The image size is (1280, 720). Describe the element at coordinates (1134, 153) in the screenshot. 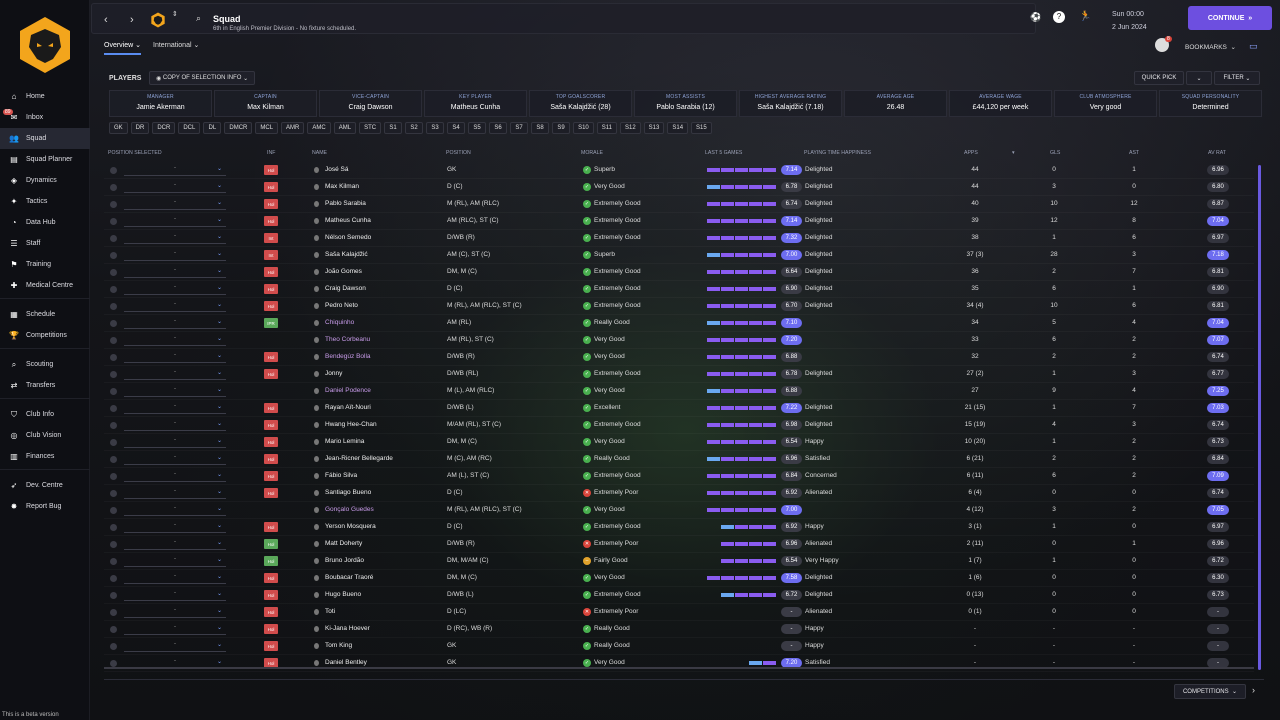

I see `col-ast: AST` at that location.